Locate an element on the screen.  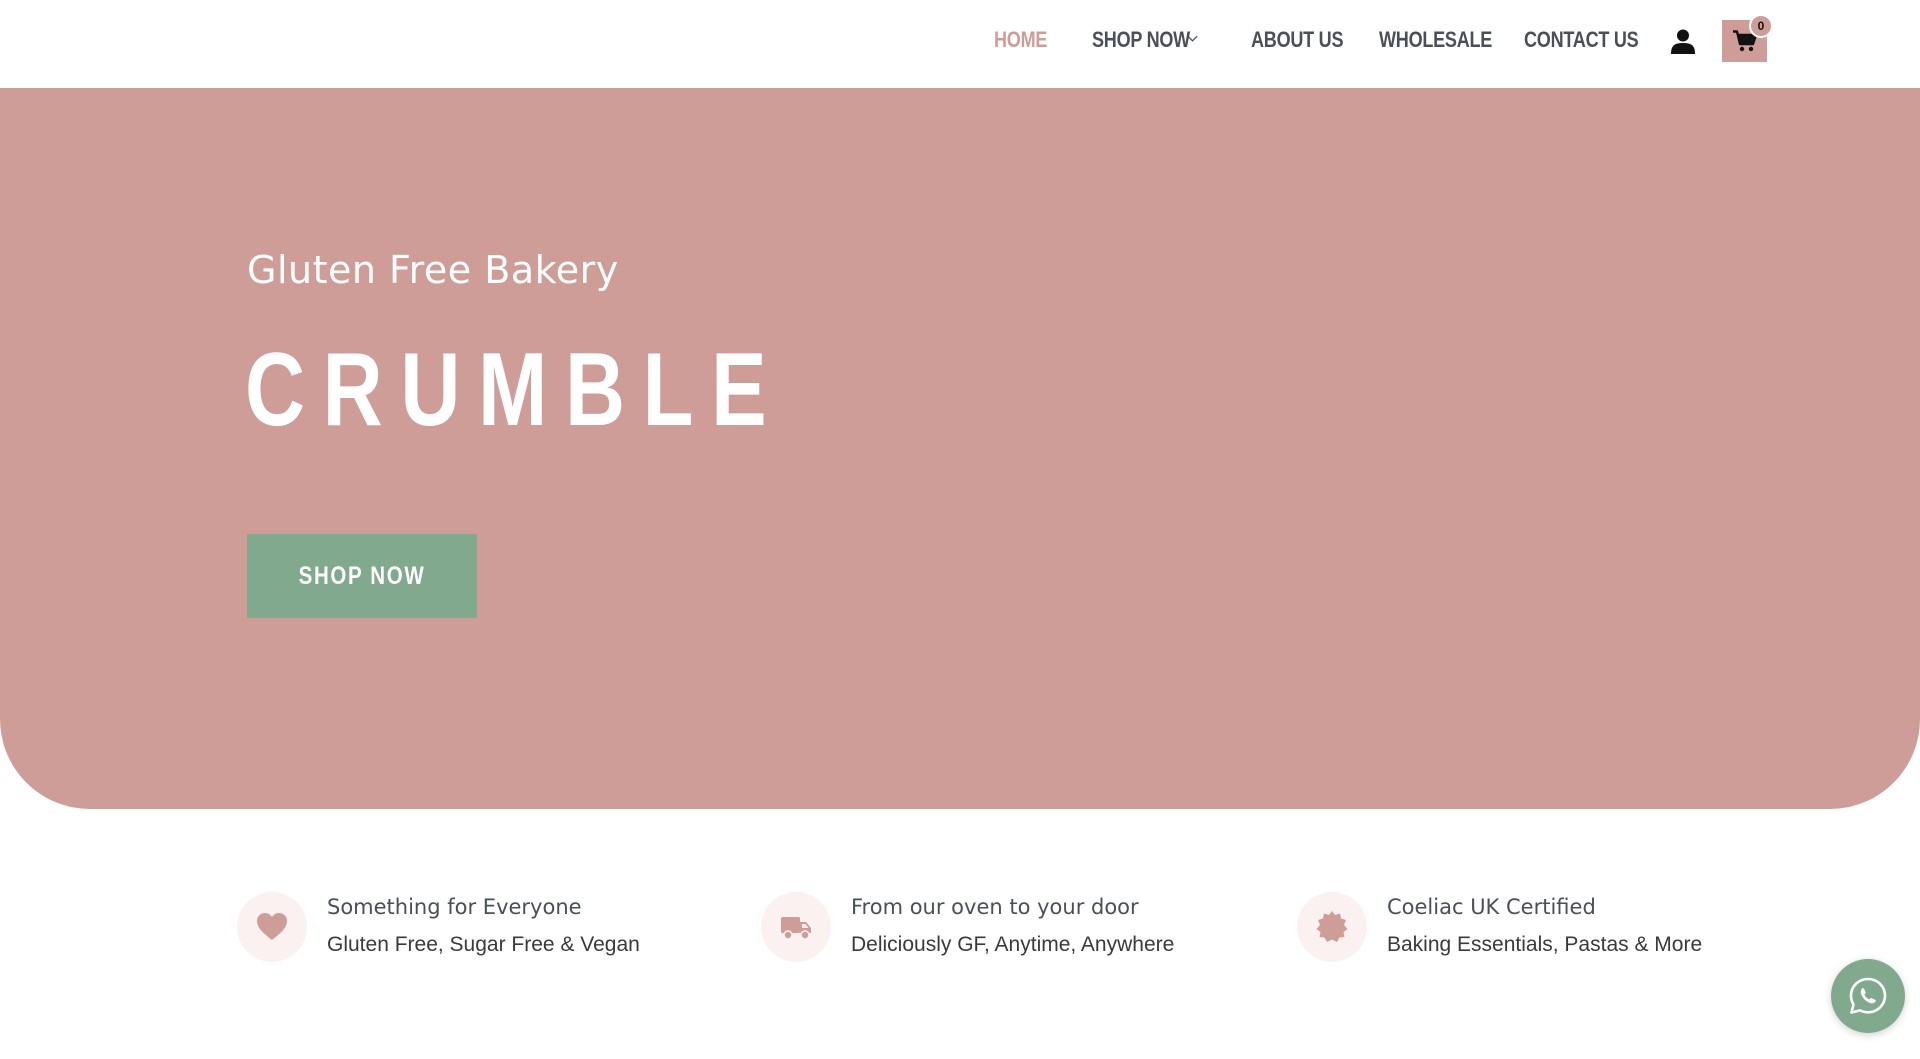
feature-title: Coeliac UK Certified is located at coordinates (1491, 907).